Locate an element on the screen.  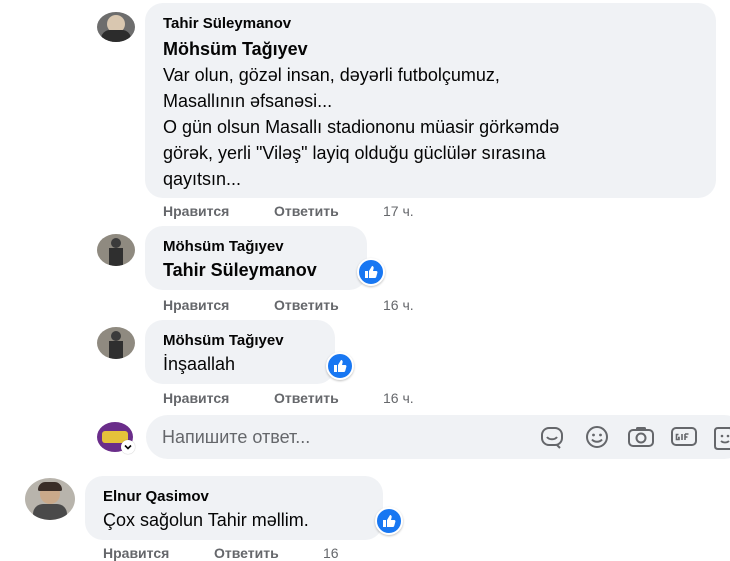
camera-icon is located at coordinates (641, 437).